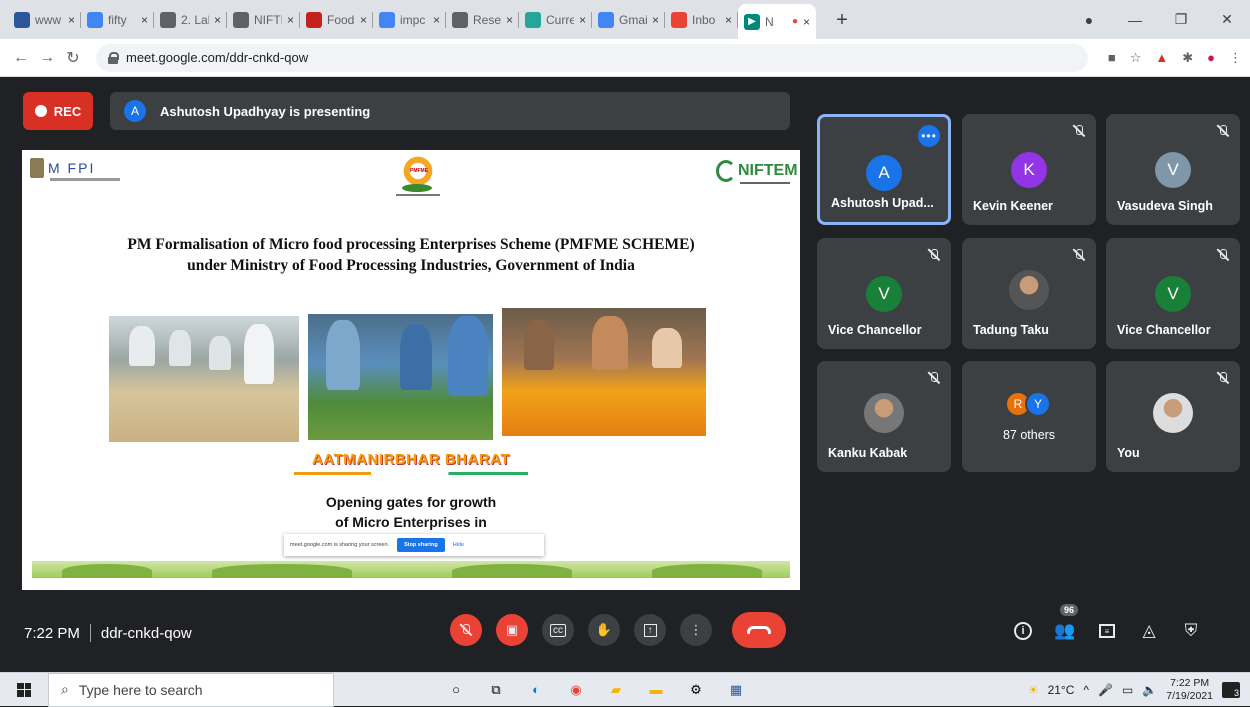 The width and height of the screenshot is (1250, 707). What do you see at coordinates (336, 20) in the screenshot?
I see `browser-tab: Food ×` at bounding box center [336, 20].